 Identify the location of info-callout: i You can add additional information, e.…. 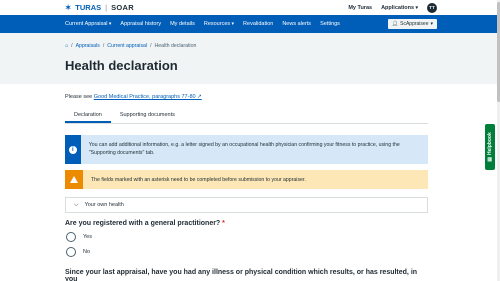
(246, 149).